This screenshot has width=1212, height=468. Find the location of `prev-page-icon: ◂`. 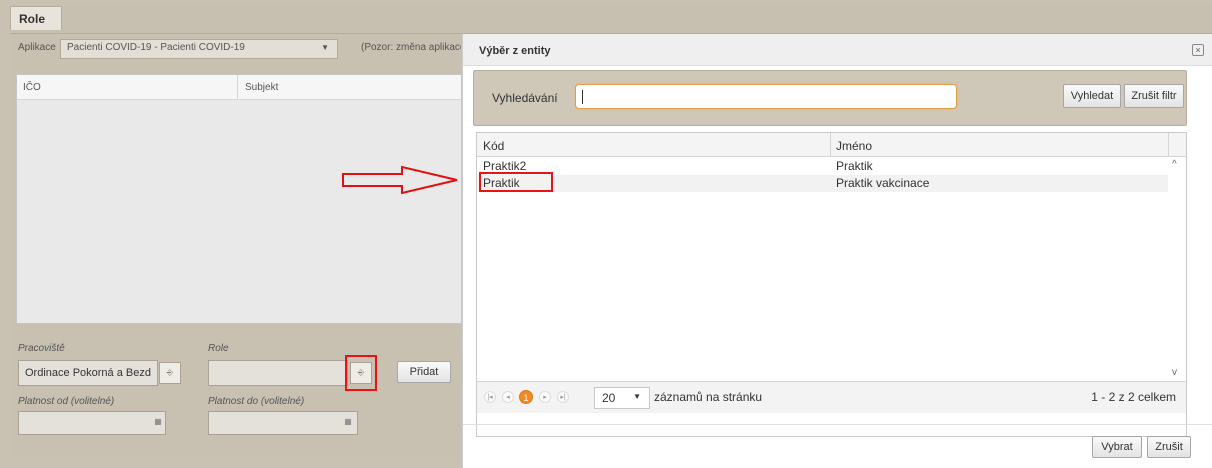

prev-page-icon: ◂ is located at coordinates (508, 397).